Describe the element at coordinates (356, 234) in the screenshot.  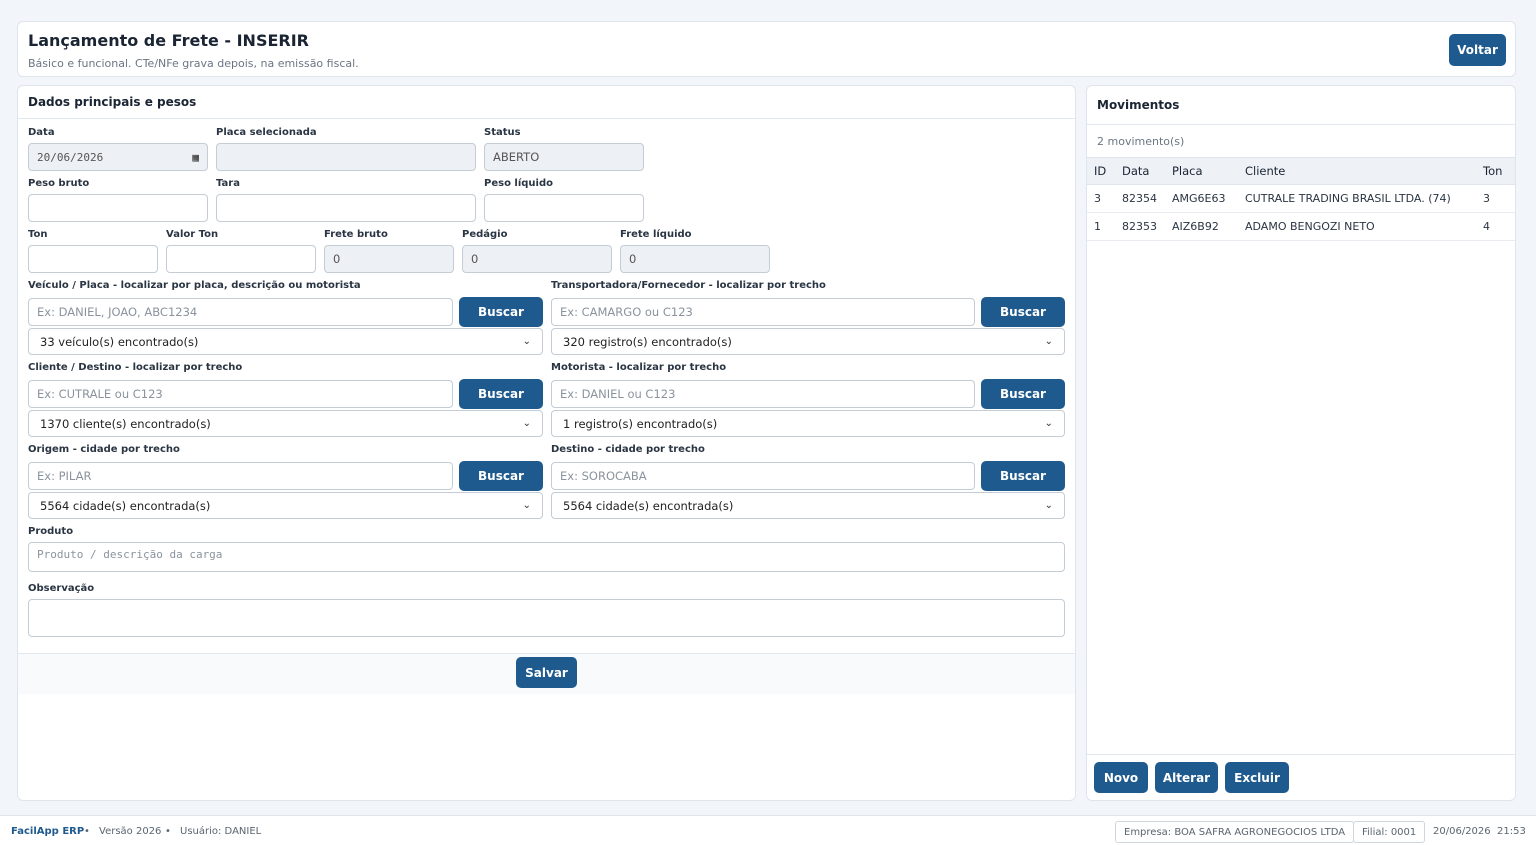
I see `frete-bruto-label: Frete bruto` at that location.